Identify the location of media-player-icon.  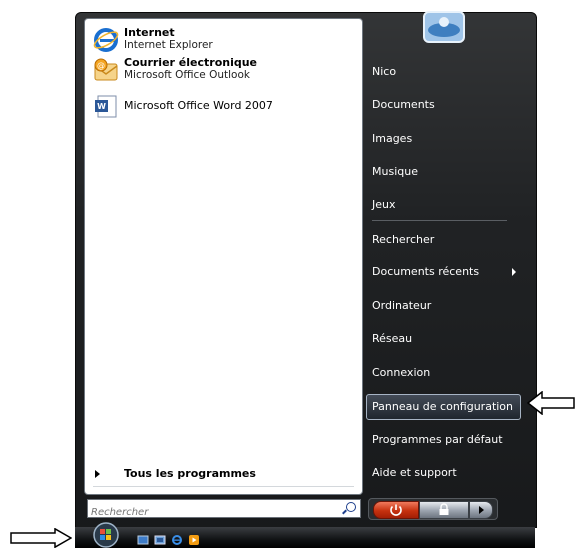
(194, 540).